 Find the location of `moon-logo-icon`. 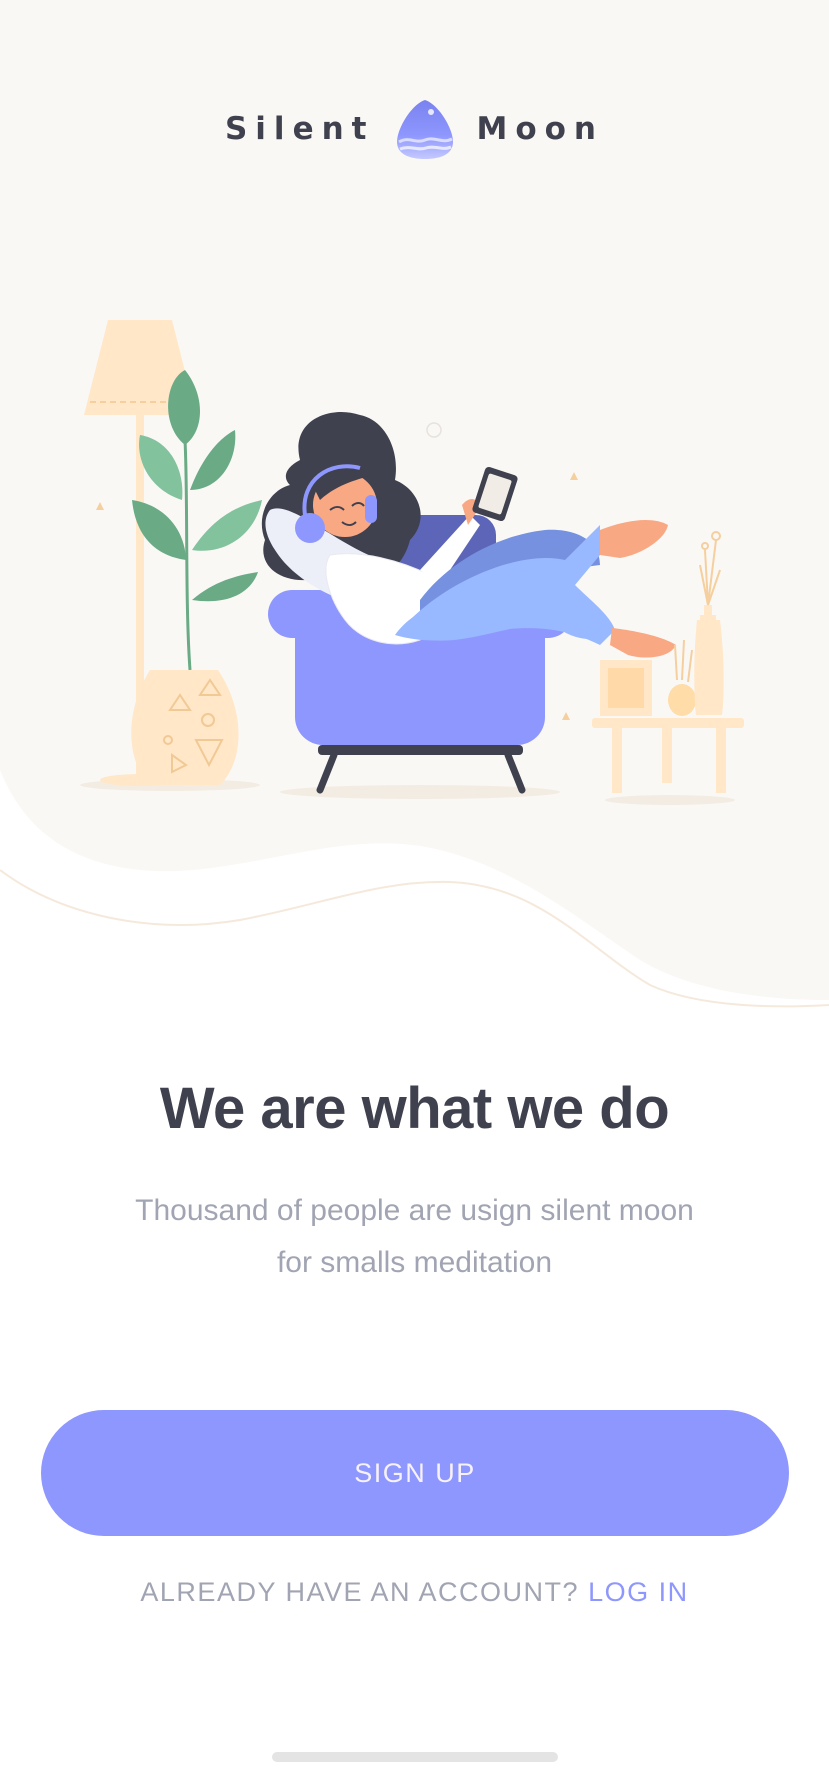

moon-logo-icon is located at coordinates (425, 129).